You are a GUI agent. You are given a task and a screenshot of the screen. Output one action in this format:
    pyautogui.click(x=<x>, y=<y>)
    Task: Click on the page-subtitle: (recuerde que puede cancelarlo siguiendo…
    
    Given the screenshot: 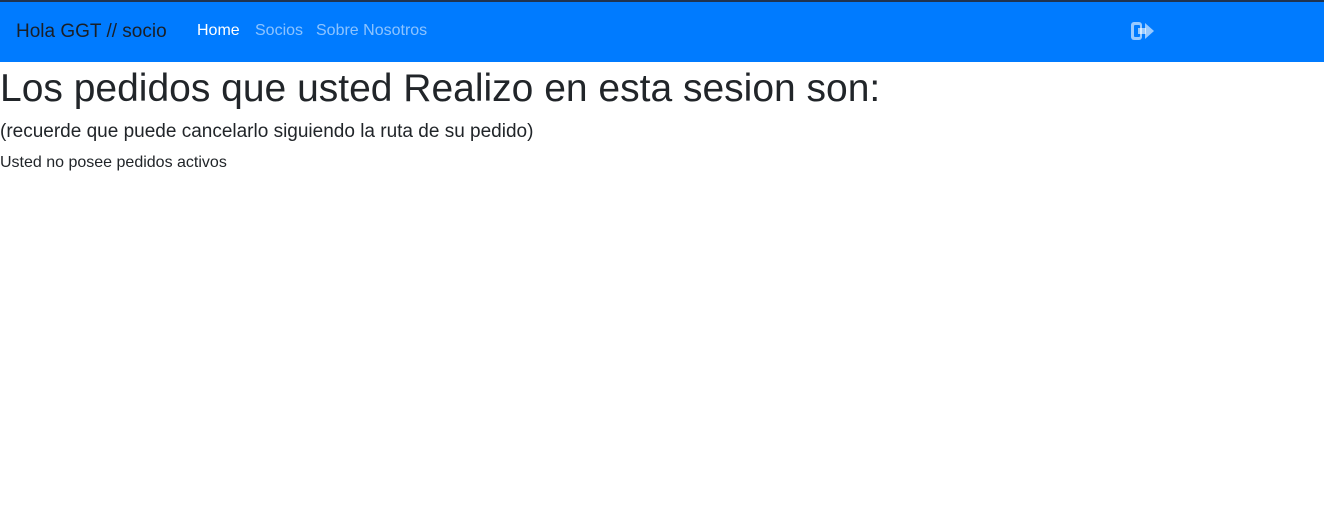 What is the action you would take?
    pyautogui.click(x=267, y=131)
    